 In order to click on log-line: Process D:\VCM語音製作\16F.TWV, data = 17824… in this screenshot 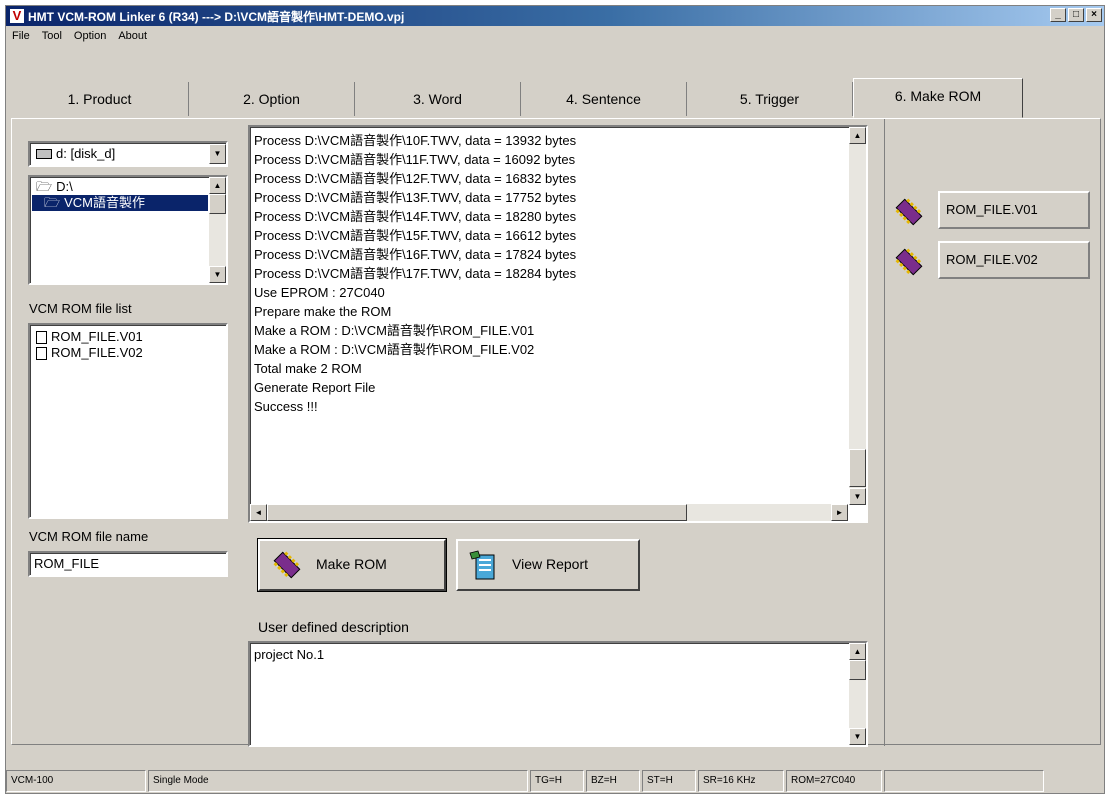, I will do `click(415, 254)`.